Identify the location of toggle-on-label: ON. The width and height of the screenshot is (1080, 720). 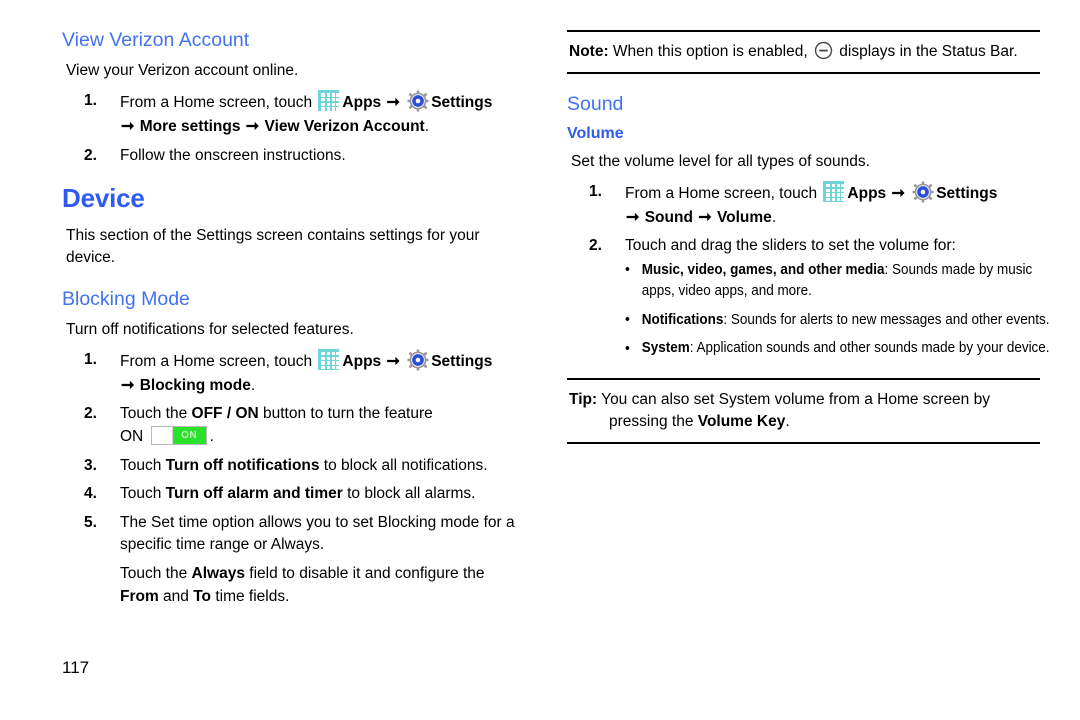
(189, 435).